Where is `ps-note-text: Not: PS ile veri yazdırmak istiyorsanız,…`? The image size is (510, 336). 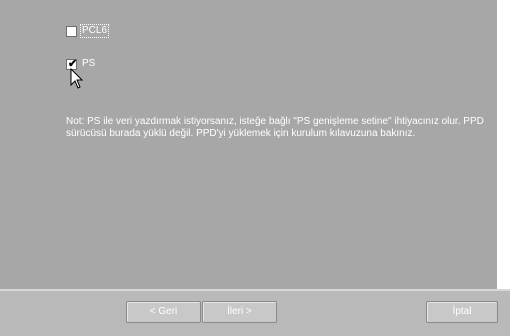
ps-note-text: Not: PS ile veri yazdırmak istiyorsanız,… is located at coordinates (275, 127).